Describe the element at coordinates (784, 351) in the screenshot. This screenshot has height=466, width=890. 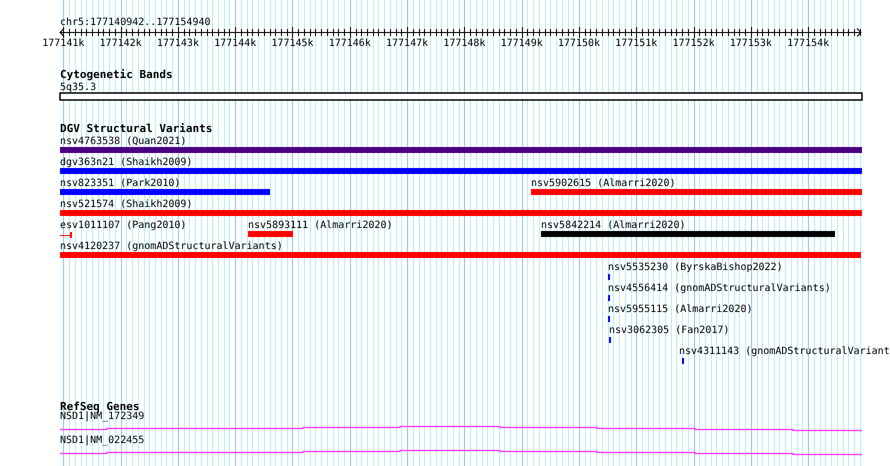
I see `variant-label: nsv4311143 (gnomADStructuralVariant` at that location.